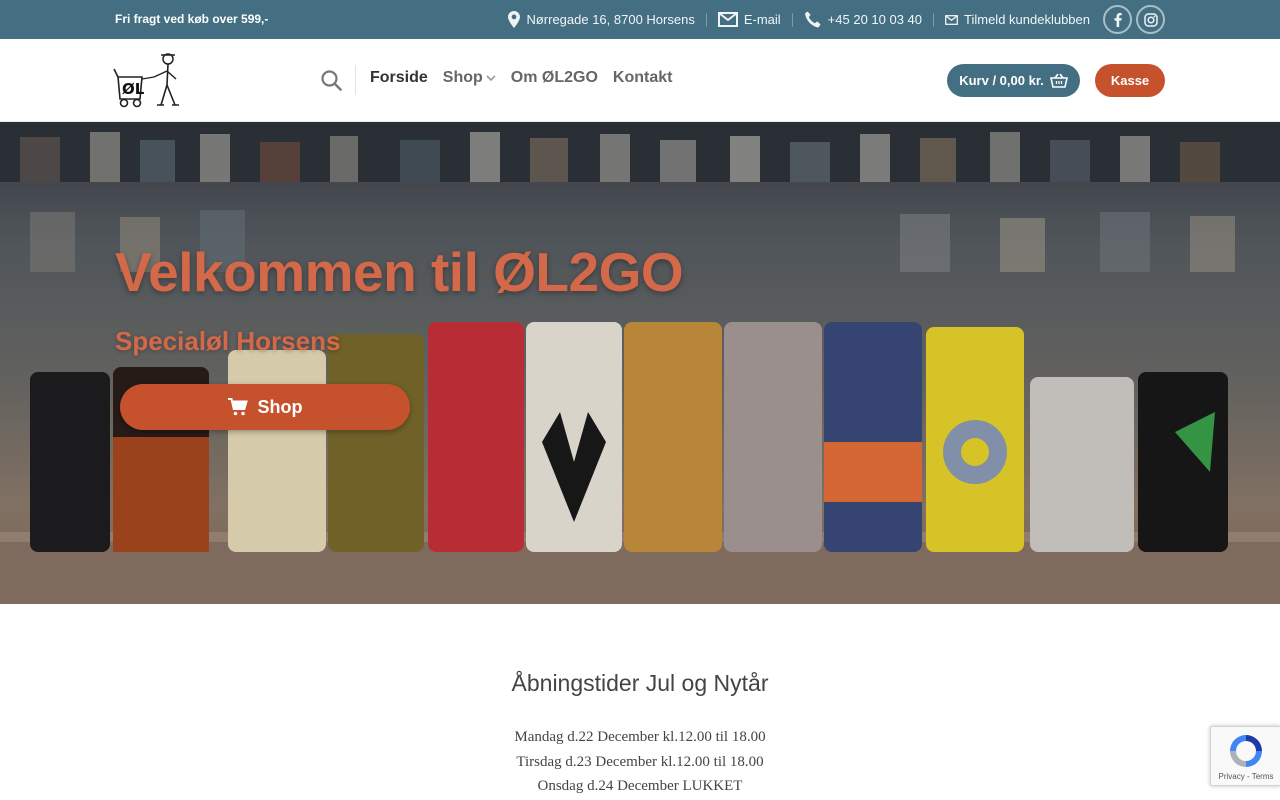 This screenshot has height=800, width=1280. I want to click on social-links, so click(1134, 19).